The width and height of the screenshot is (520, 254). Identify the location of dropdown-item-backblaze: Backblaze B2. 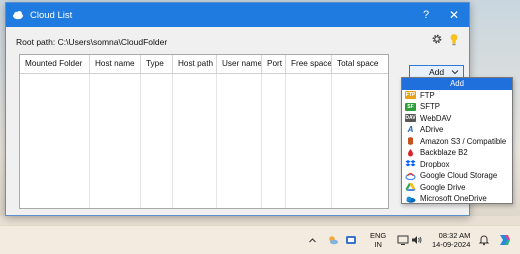
(457, 153).